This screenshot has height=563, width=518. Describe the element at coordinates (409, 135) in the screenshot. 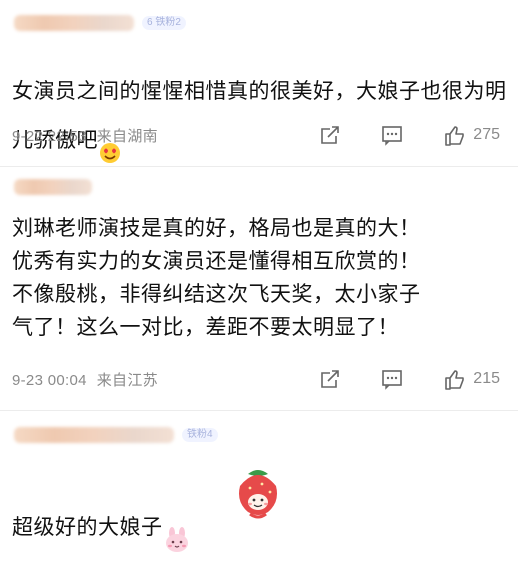

I see `comment-actions: 275` at that location.